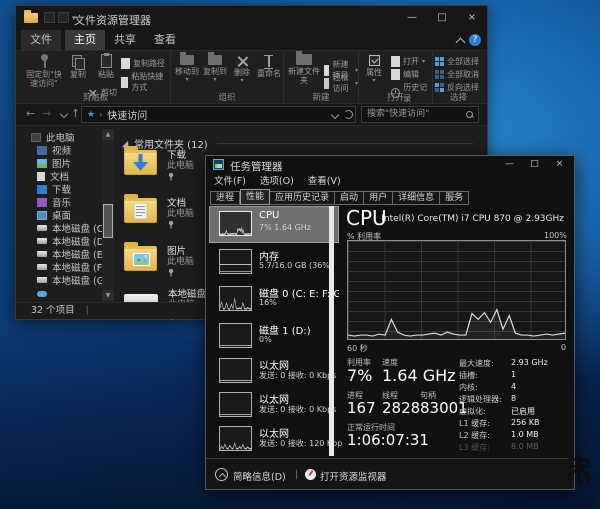  What do you see at coordinates (469, 114) in the screenshot?
I see `search-icon` at bounding box center [469, 114].